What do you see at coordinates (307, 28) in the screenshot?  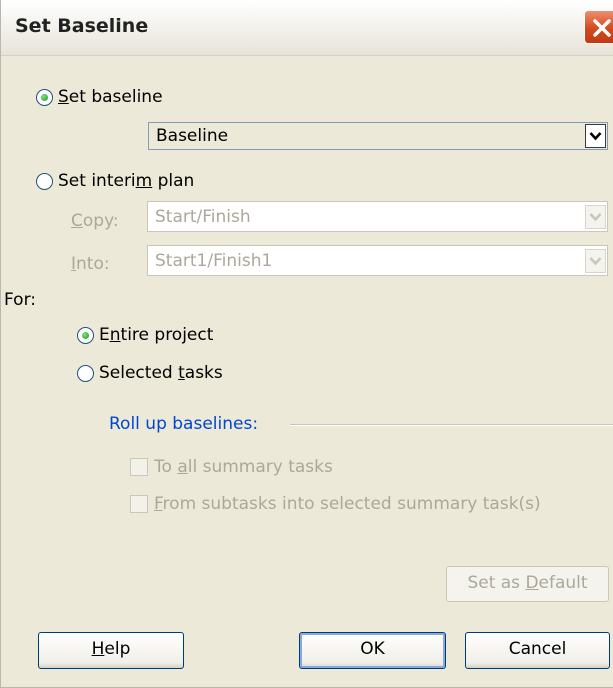 I see `title-bar: Set Baseline` at bounding box center [307, 28].